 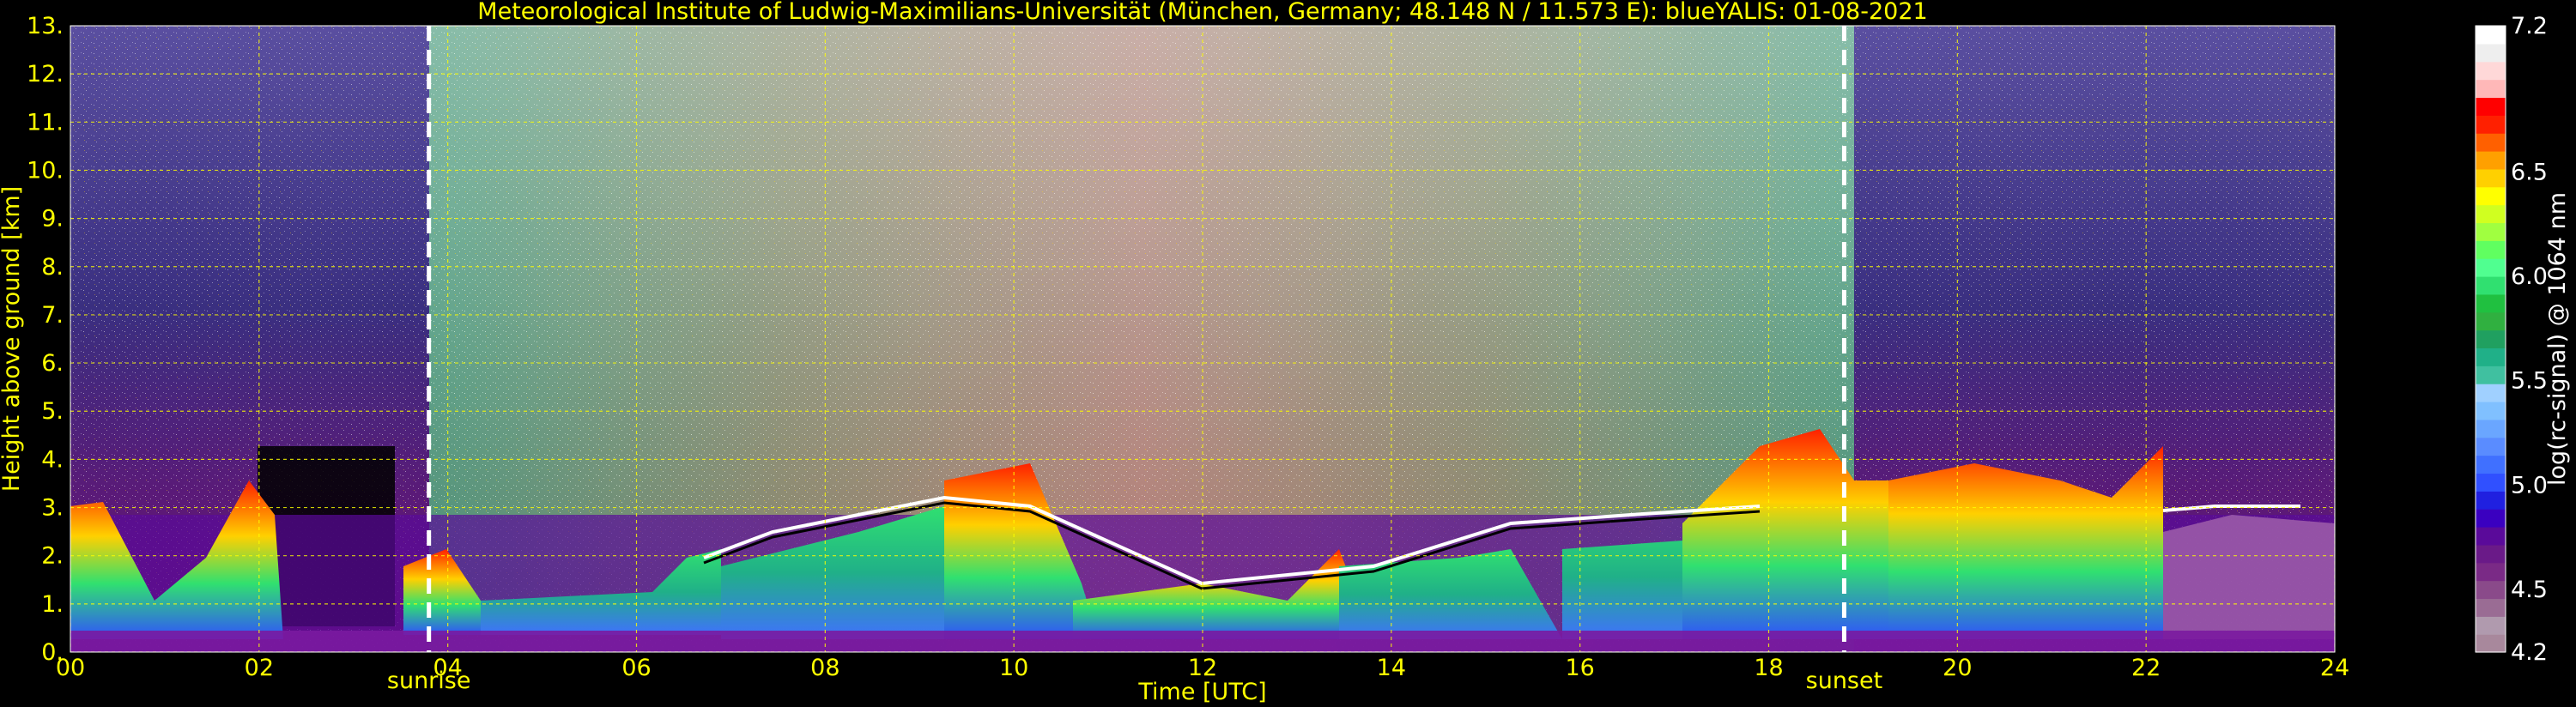 What do you see at coordinates (259, 668) in the screenshot?
I see `x-tick-label: 02` at bounding box center [259, 668].